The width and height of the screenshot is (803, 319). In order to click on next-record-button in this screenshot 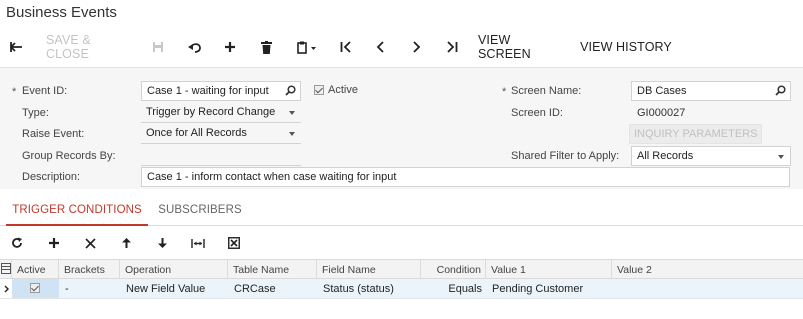, I will do `click(416, 47)`.